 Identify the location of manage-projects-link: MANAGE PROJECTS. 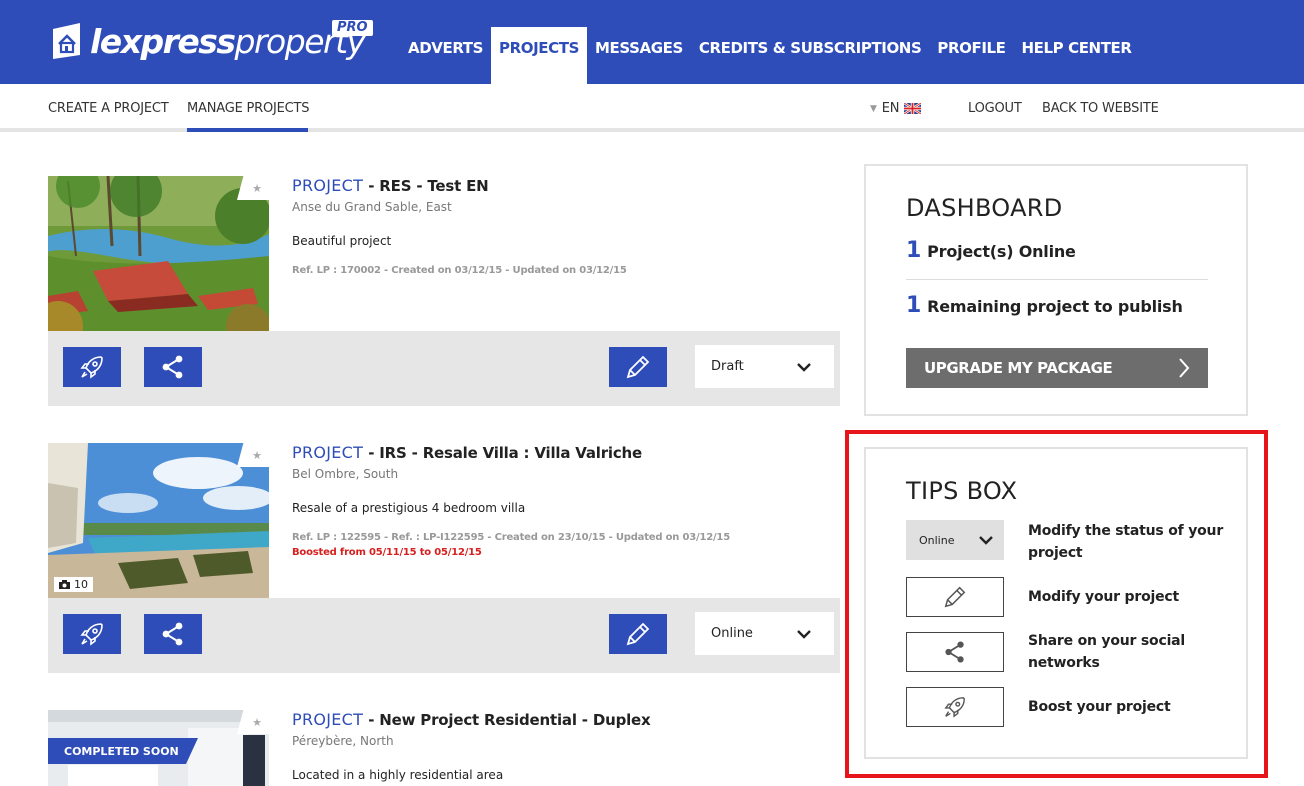
(248, 108).